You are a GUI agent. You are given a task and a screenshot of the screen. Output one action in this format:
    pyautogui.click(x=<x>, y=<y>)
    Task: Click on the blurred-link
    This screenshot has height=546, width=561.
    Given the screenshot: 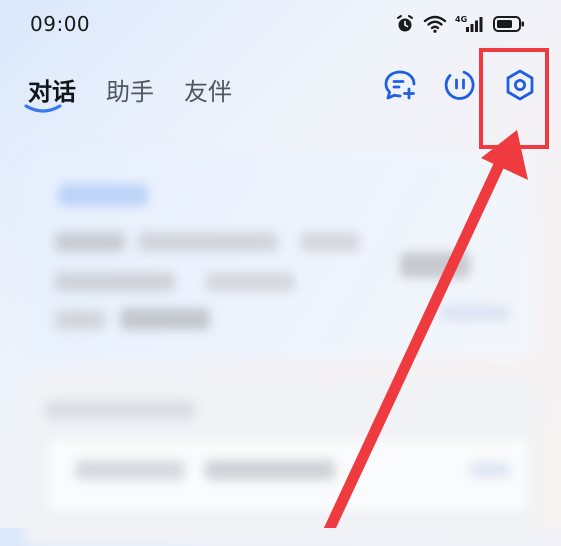 What is the action you would take?
    pyautogui.click(x=475, y=313)
    